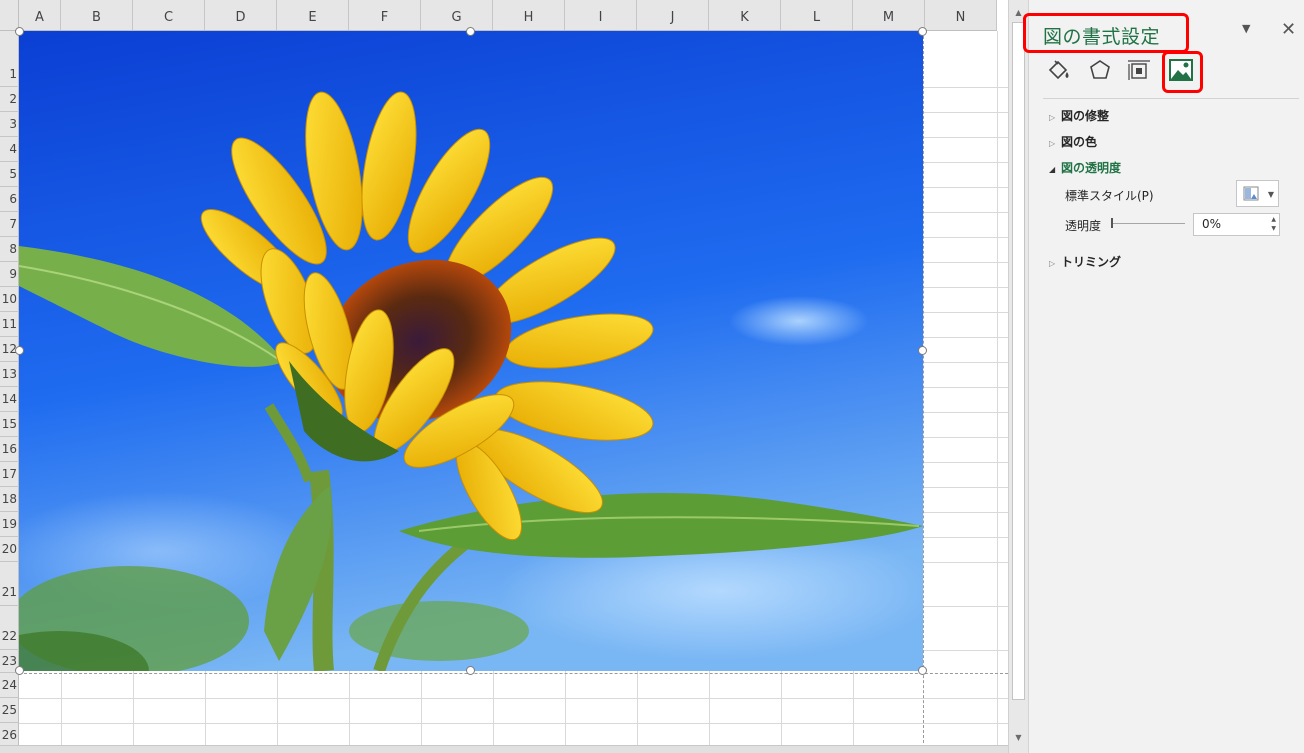 The image size is (1304, 753). What do you see at coordinates (1270, 194) in the screenshot?
I see `chevron-down-icon: ▼` at bounding box center [1270, 194].